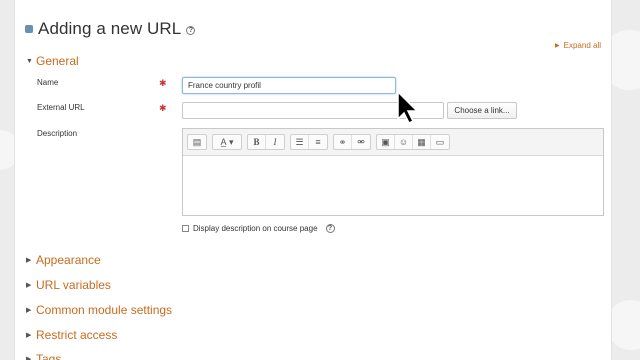 The height and width of the screenshot is (360, 640). Describe the element at coordinates (73, 285) in the screenshot. I see `section-url-variables-label: URL variables` at that location.